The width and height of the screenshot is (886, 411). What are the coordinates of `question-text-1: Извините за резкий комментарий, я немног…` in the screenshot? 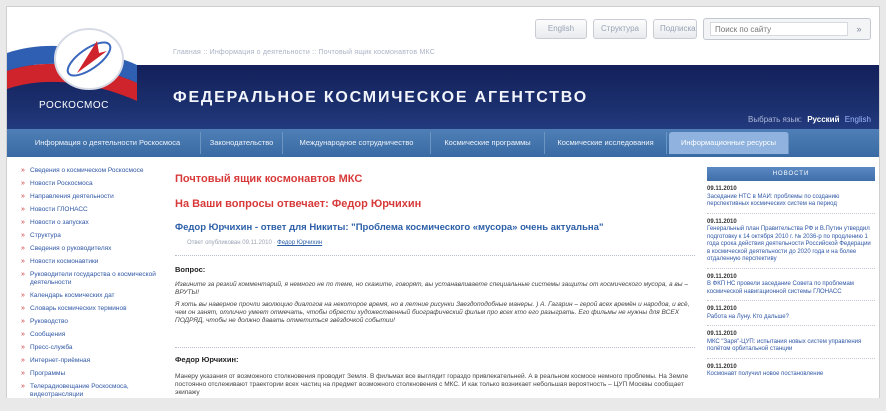 It's located at (431, 288).